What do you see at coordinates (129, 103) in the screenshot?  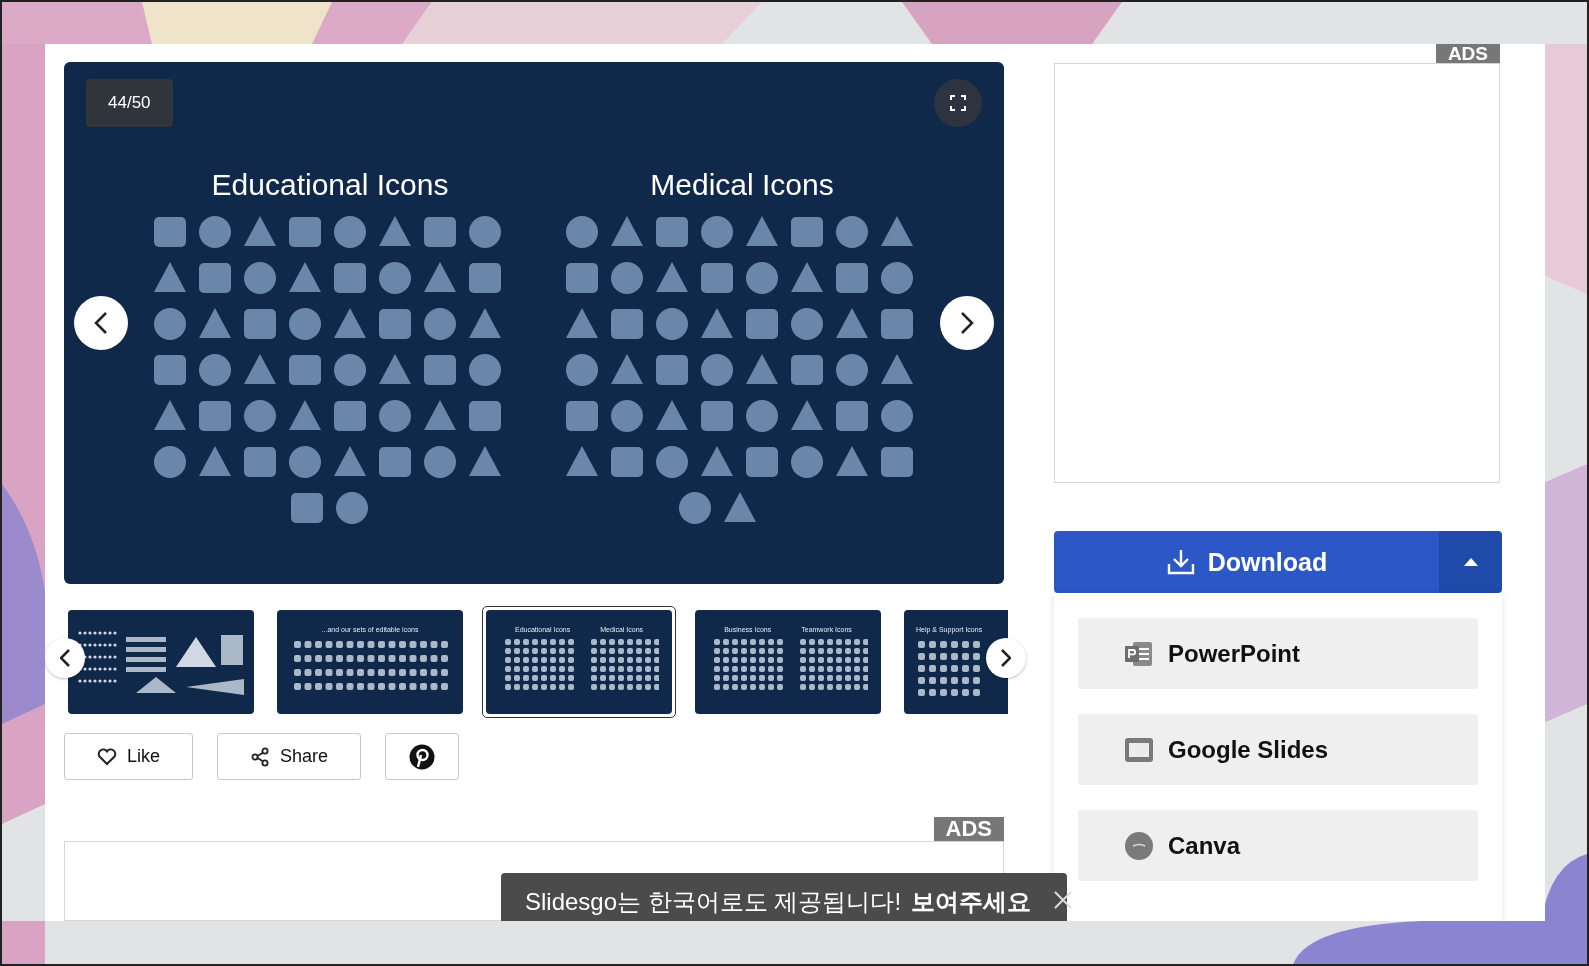 I see `slide-counter: 44/50` at bounding box center [129, 103].